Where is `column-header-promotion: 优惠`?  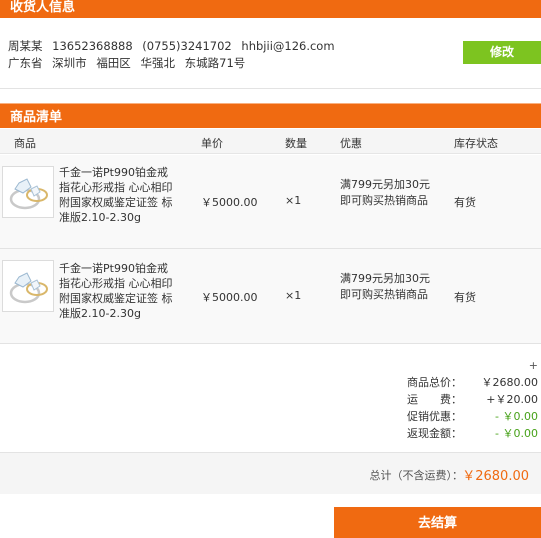 column-header-promotion: 优惠 is located at coordinates (351, 143).